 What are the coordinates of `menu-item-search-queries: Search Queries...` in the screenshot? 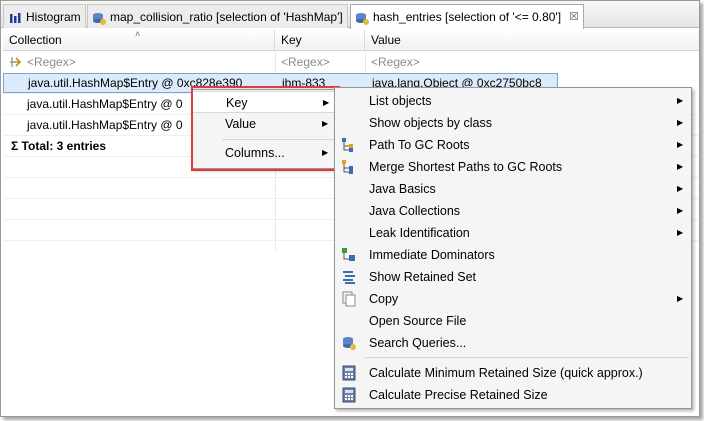 It's located at (513, 343).